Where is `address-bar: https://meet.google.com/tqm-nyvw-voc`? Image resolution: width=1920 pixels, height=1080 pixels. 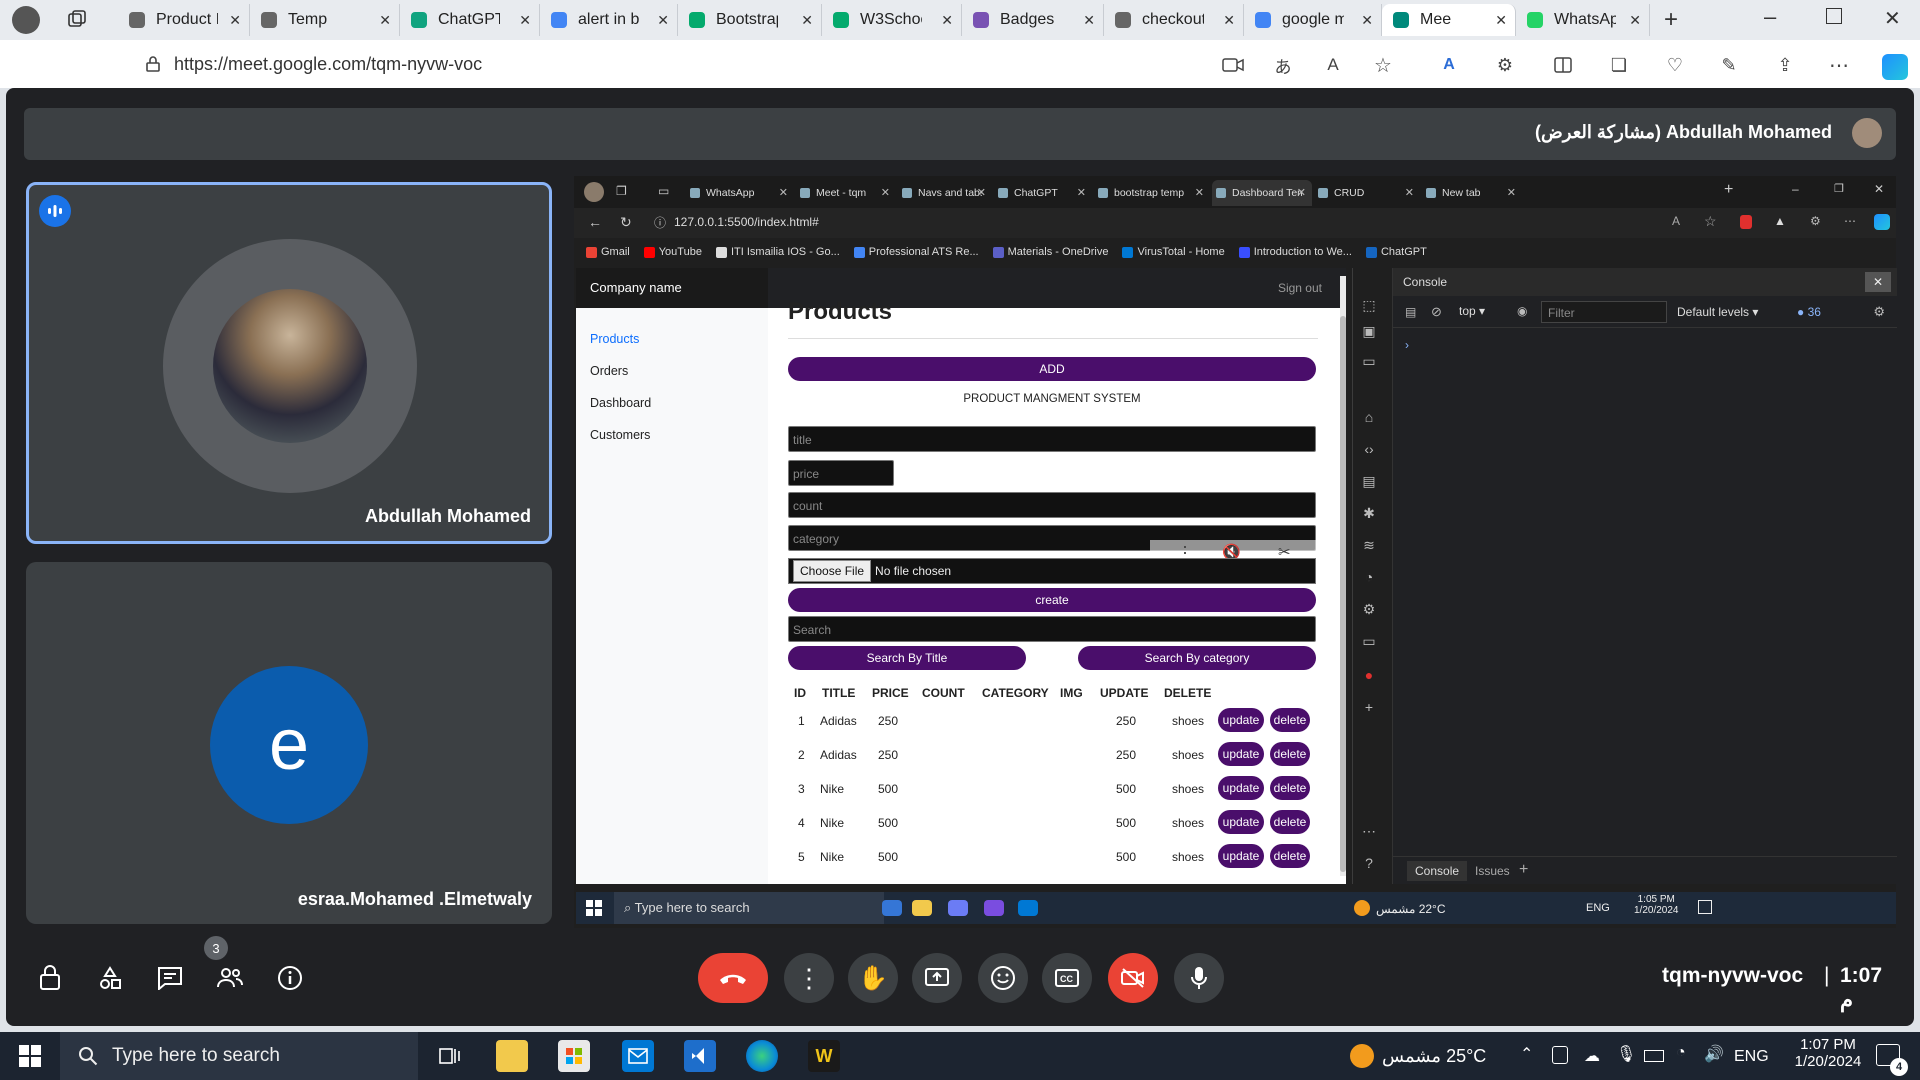
address-bar: https://meet.google.com/tqm-nyvw-voc is located at coordinates (761, 64).